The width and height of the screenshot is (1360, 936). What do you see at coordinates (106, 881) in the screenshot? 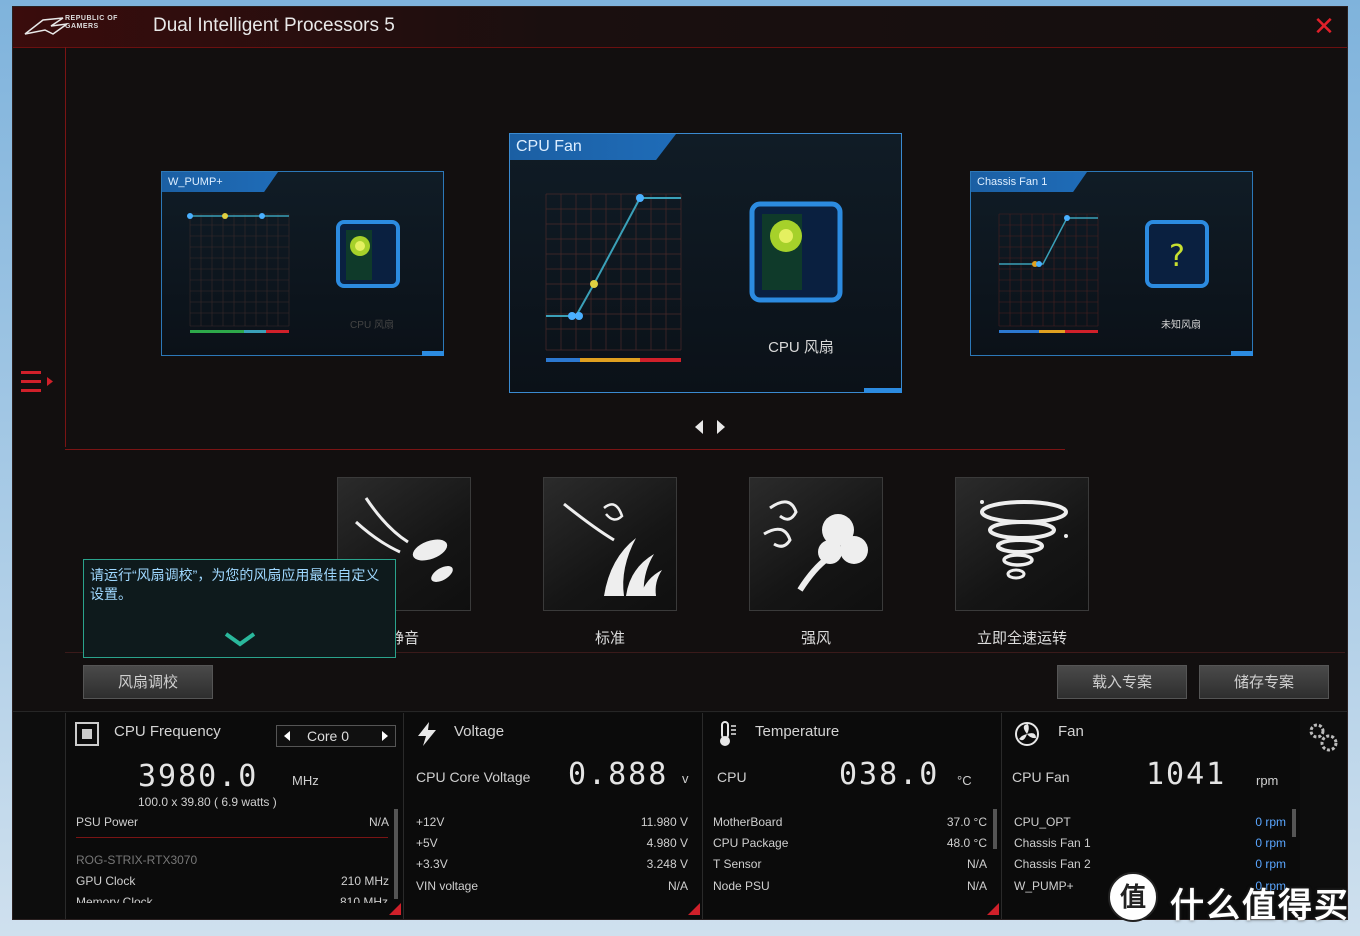
I see `gpu-clock-label: GPU Clock` at bounding box center [106, 881].